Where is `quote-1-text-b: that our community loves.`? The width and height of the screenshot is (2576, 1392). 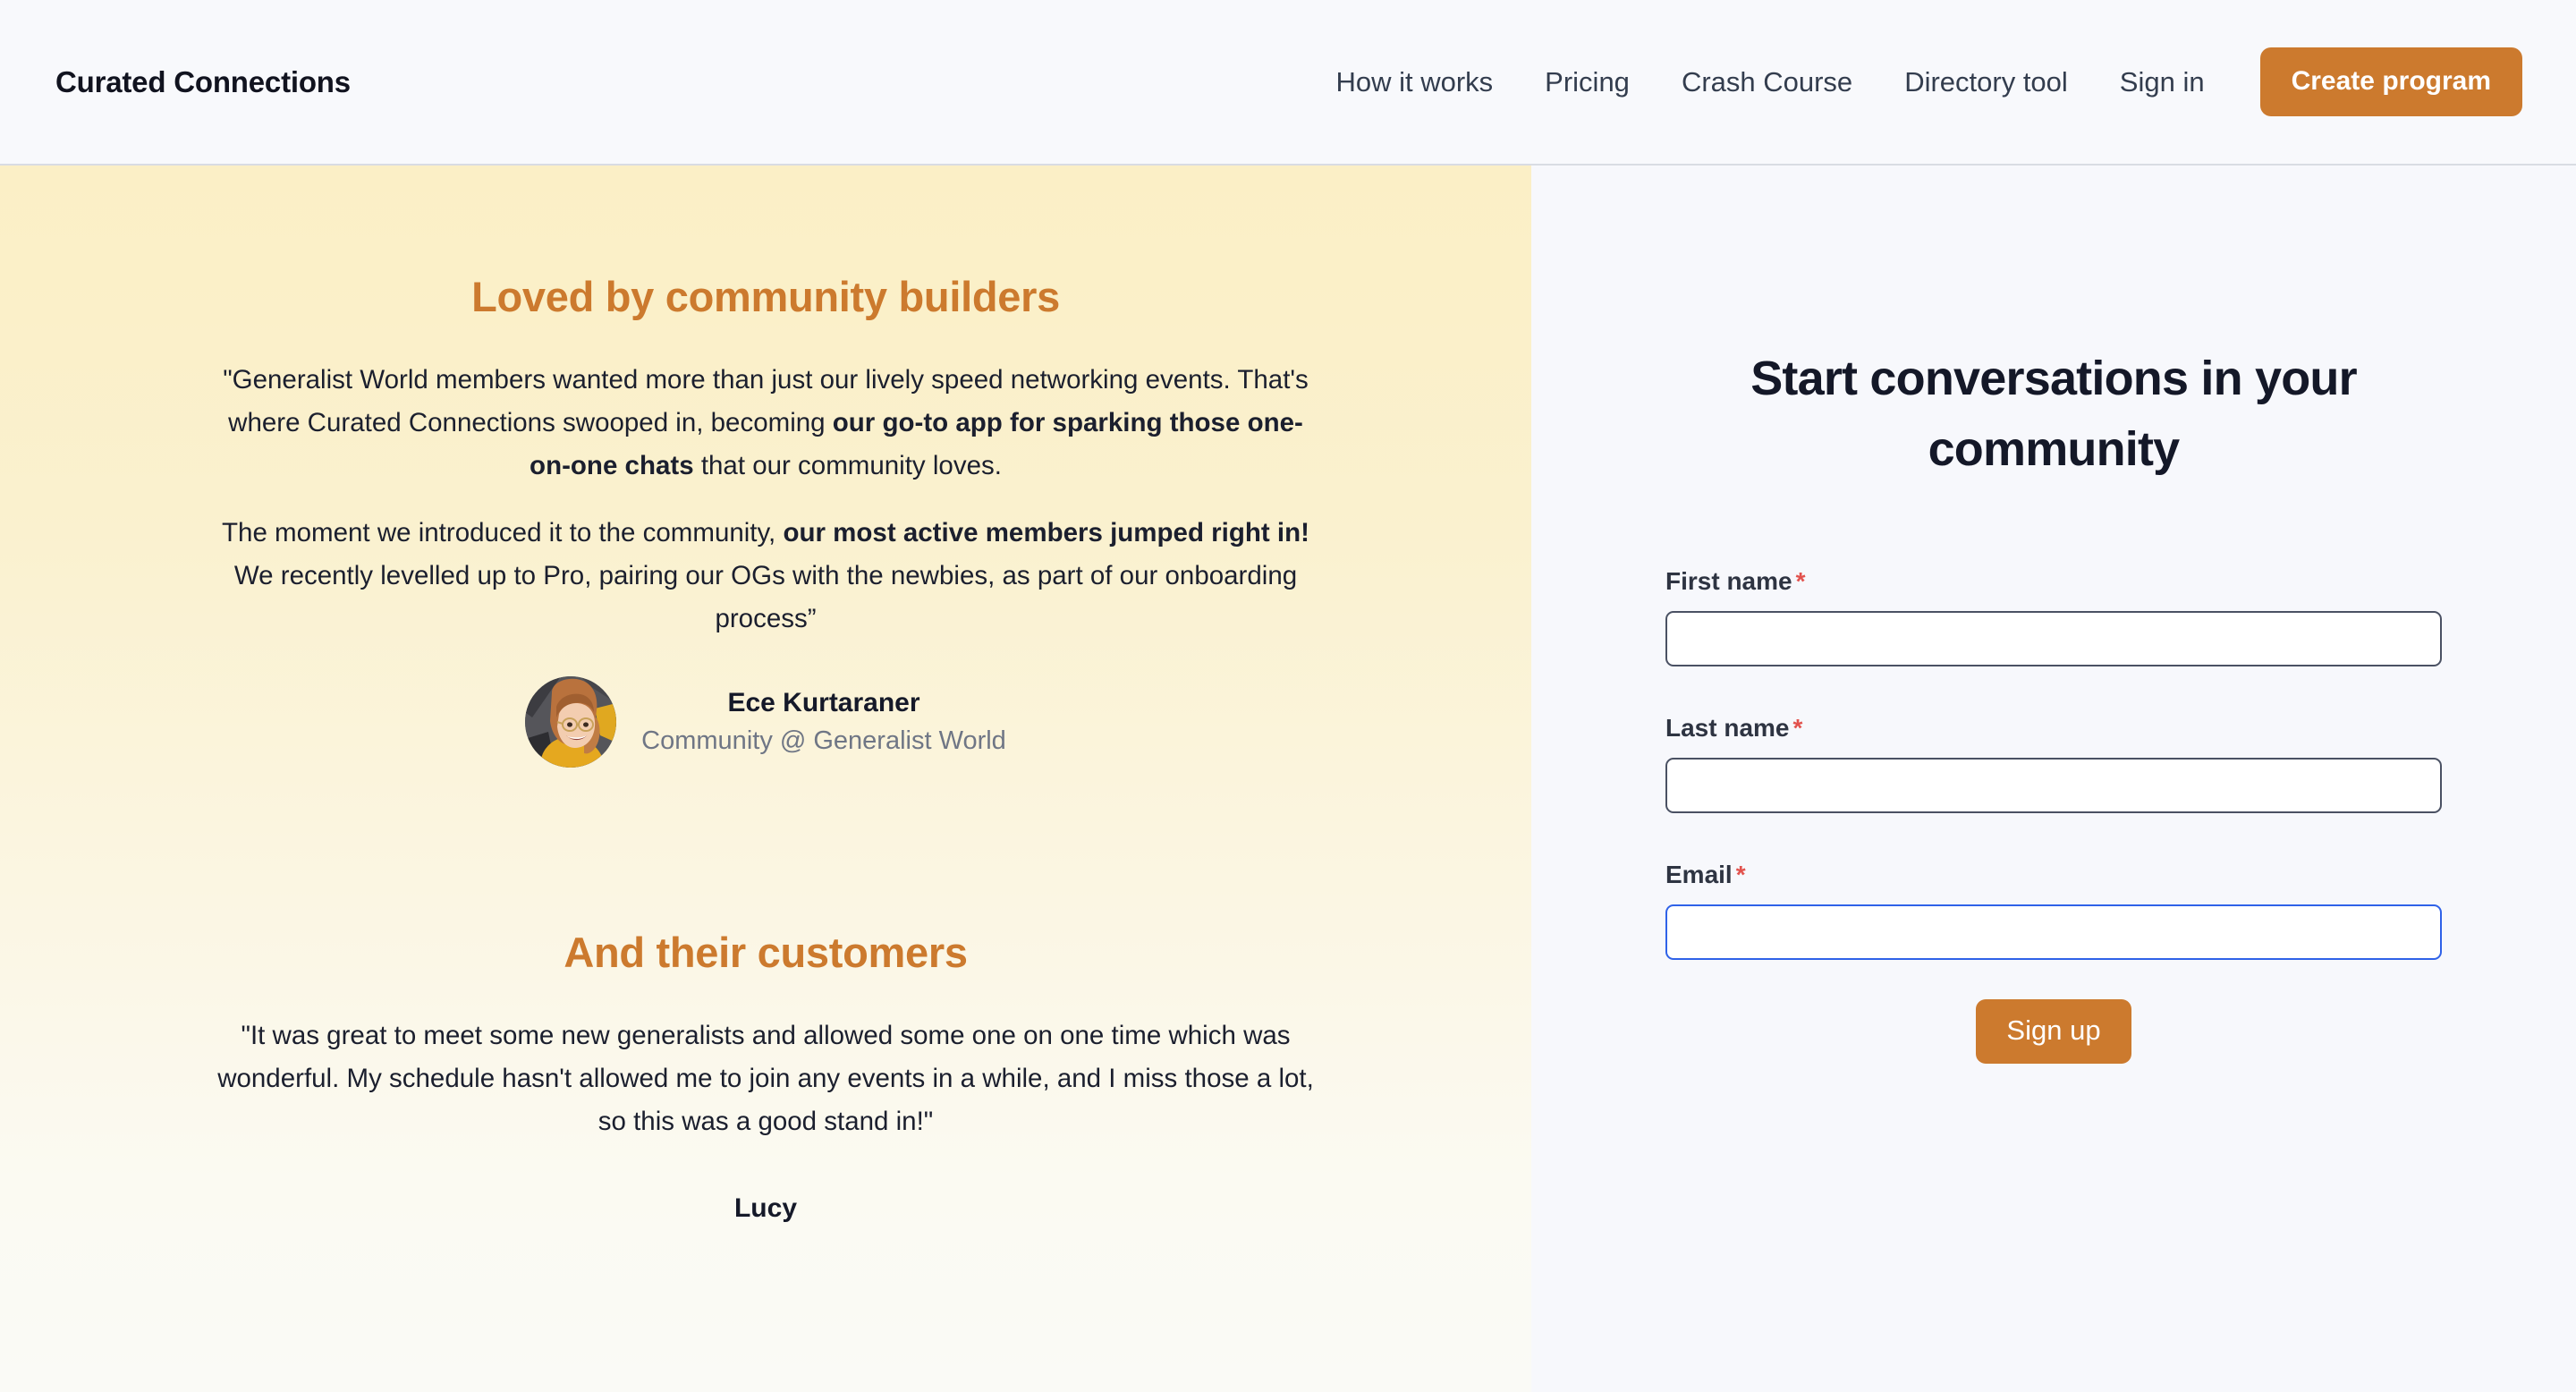
quote-1-text-b: that our community loves. is located at coordinates (847, 465).